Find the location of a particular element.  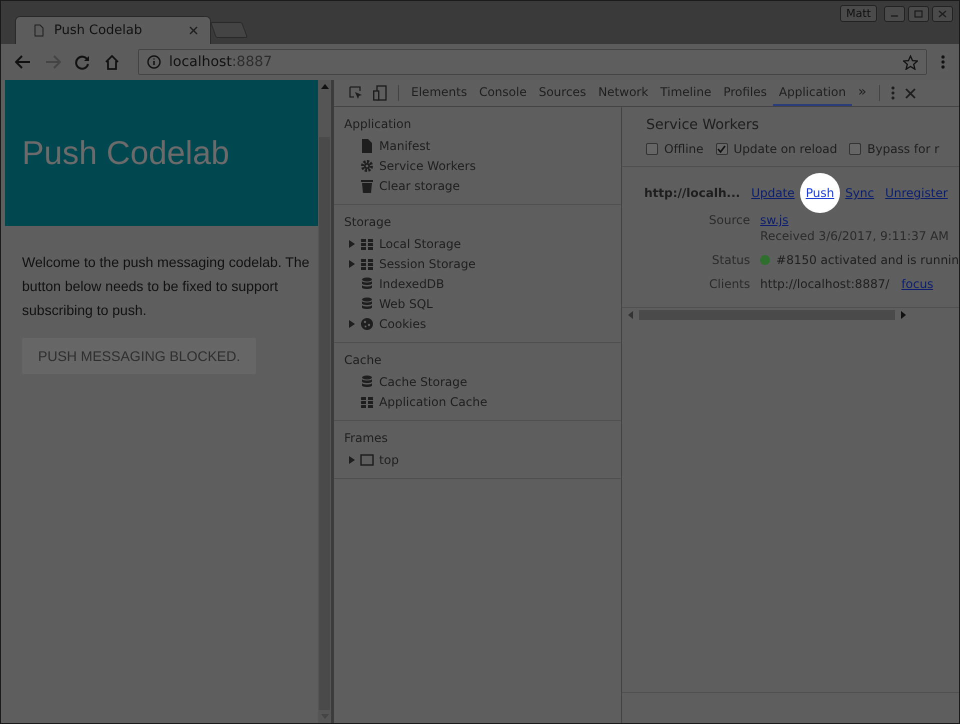

link: focus is located at coordinates (917, 284).